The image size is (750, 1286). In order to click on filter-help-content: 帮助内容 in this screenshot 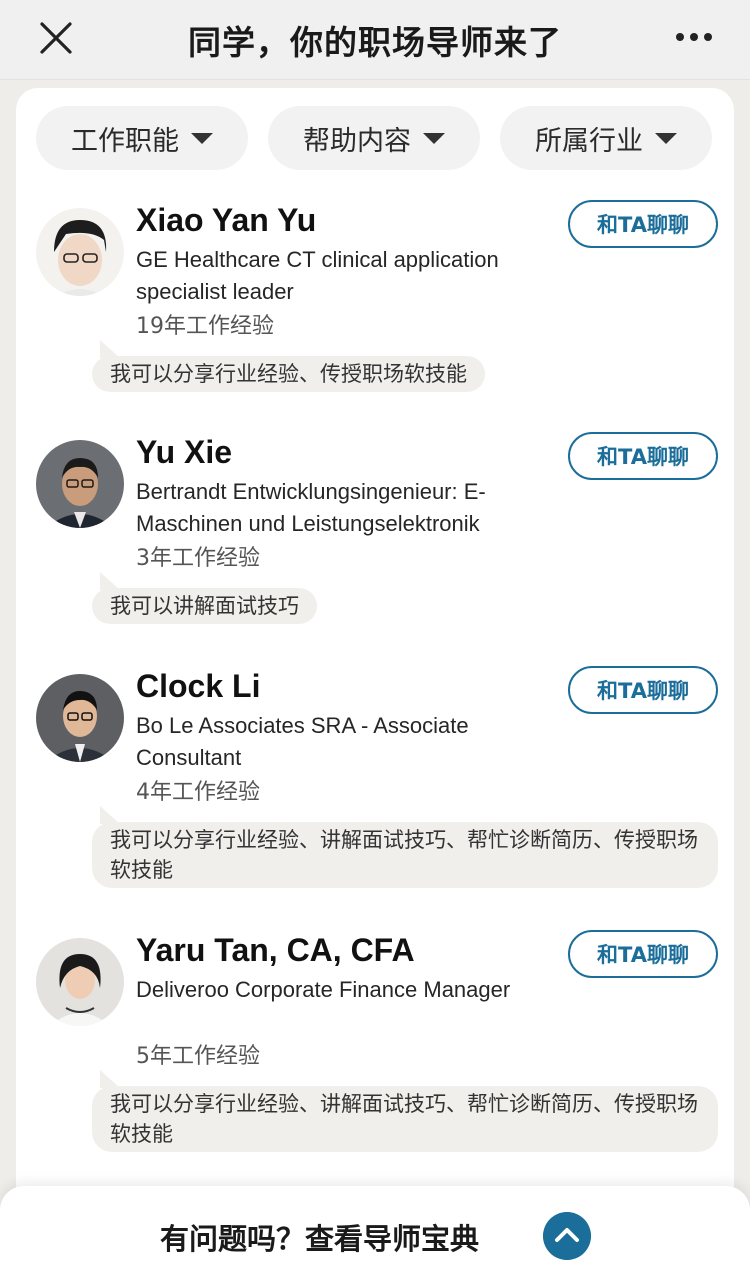, I will do `click(374, 138)`.